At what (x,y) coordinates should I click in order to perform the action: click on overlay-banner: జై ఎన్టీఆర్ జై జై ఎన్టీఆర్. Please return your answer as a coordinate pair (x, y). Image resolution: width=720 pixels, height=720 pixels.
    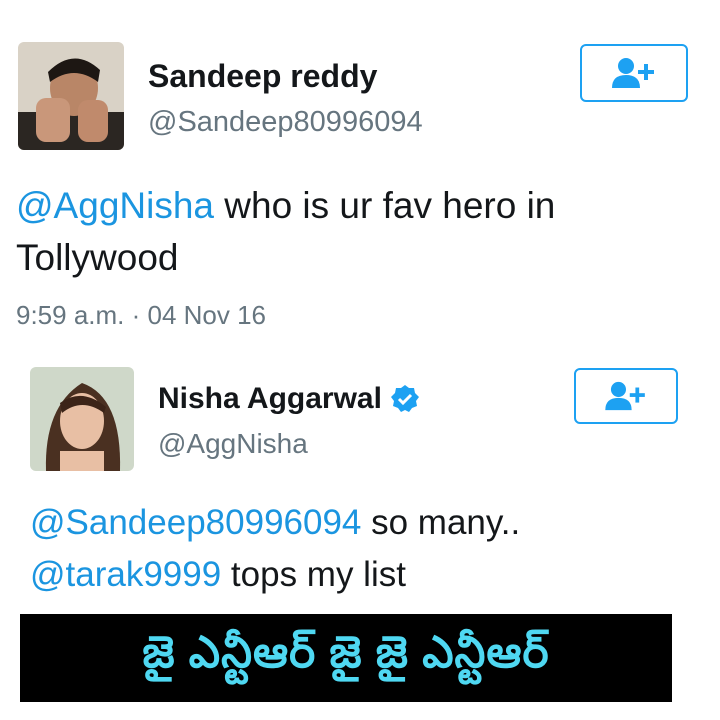
    Looking at the image, I should click on (346, 658).